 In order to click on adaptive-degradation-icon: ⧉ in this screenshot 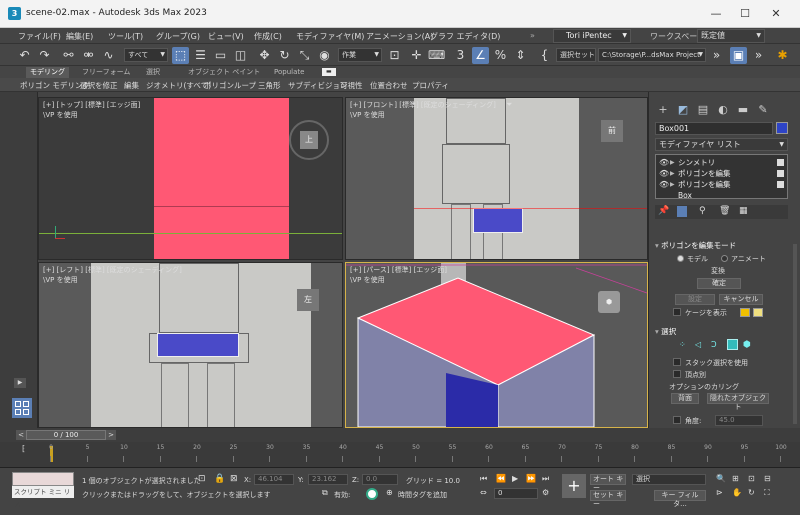, I will do `click(325, 493)`.